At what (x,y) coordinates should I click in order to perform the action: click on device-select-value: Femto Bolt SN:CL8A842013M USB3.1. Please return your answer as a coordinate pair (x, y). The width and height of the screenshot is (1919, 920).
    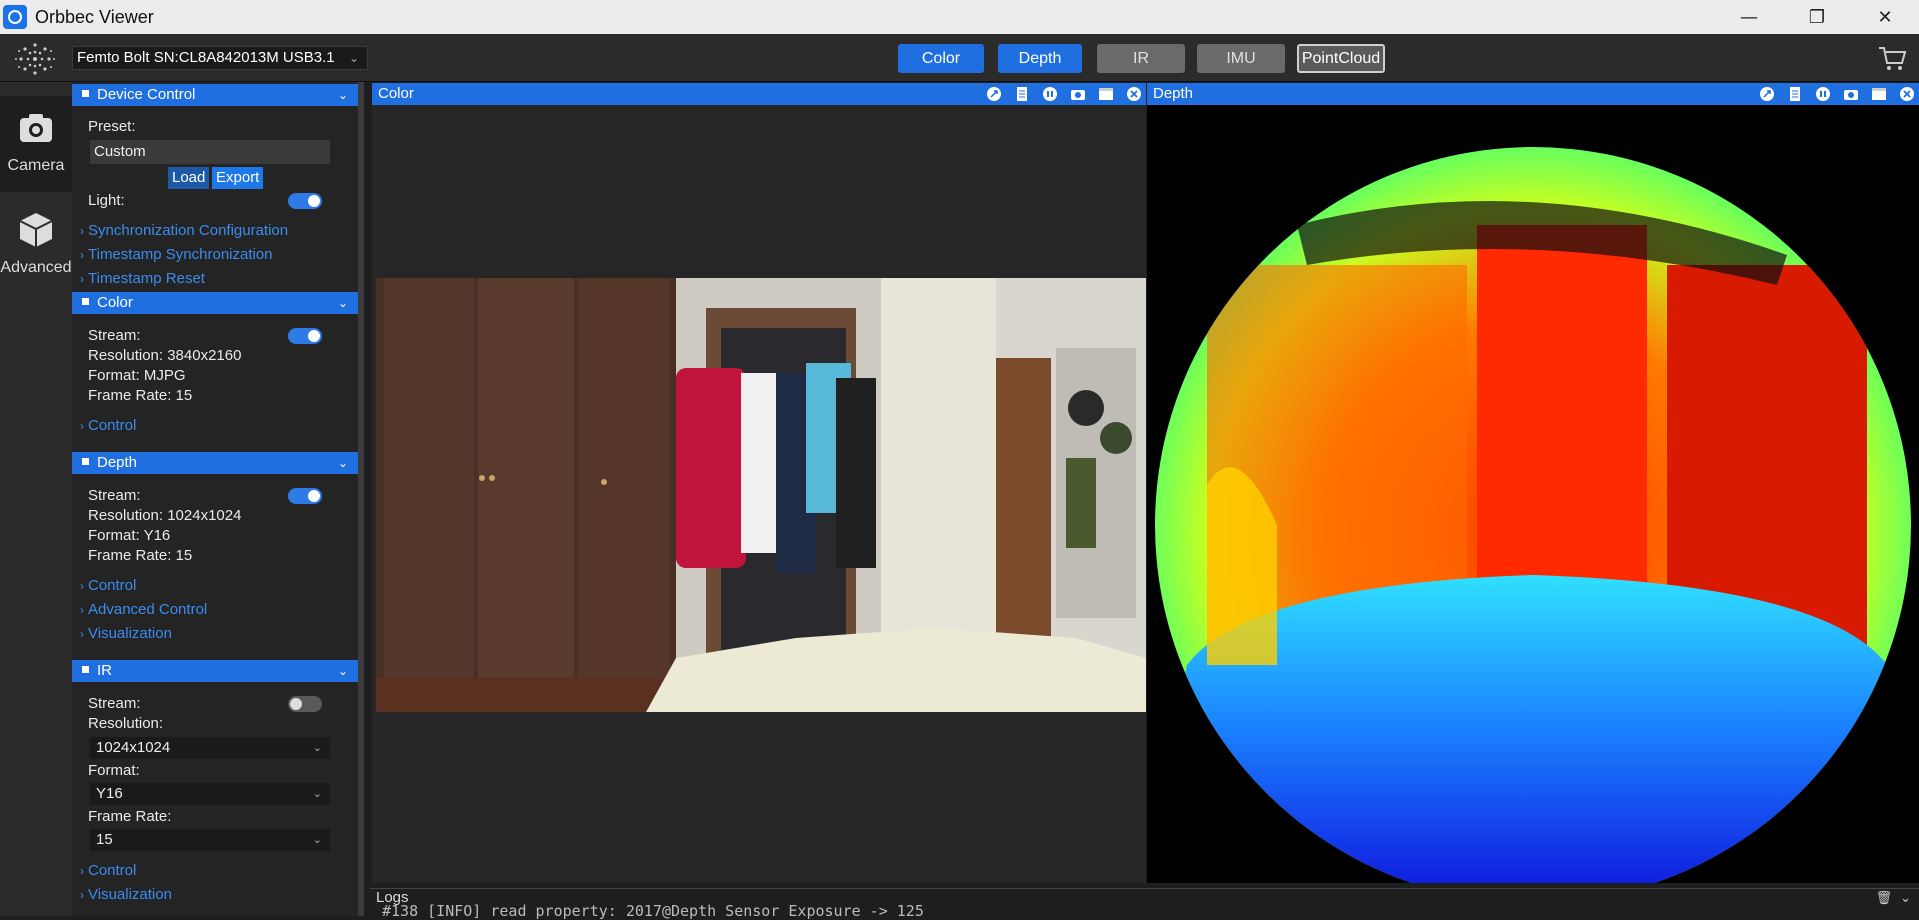
    Looking at the image, I should click on (206, 57).